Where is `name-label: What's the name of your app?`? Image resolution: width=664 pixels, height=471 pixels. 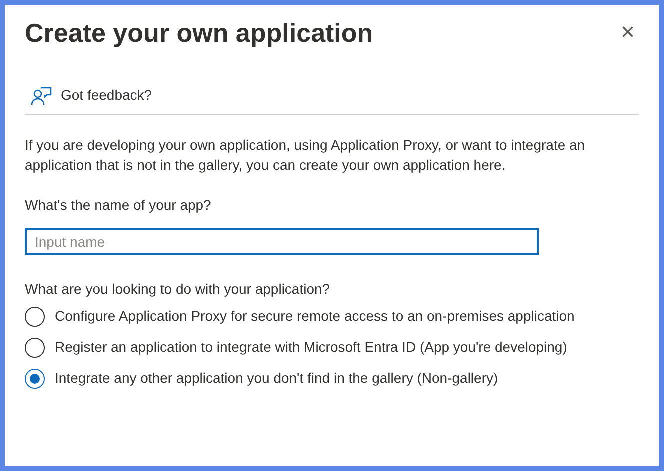 name-label: What's the name of your app? is located at coordinates (118, 205).